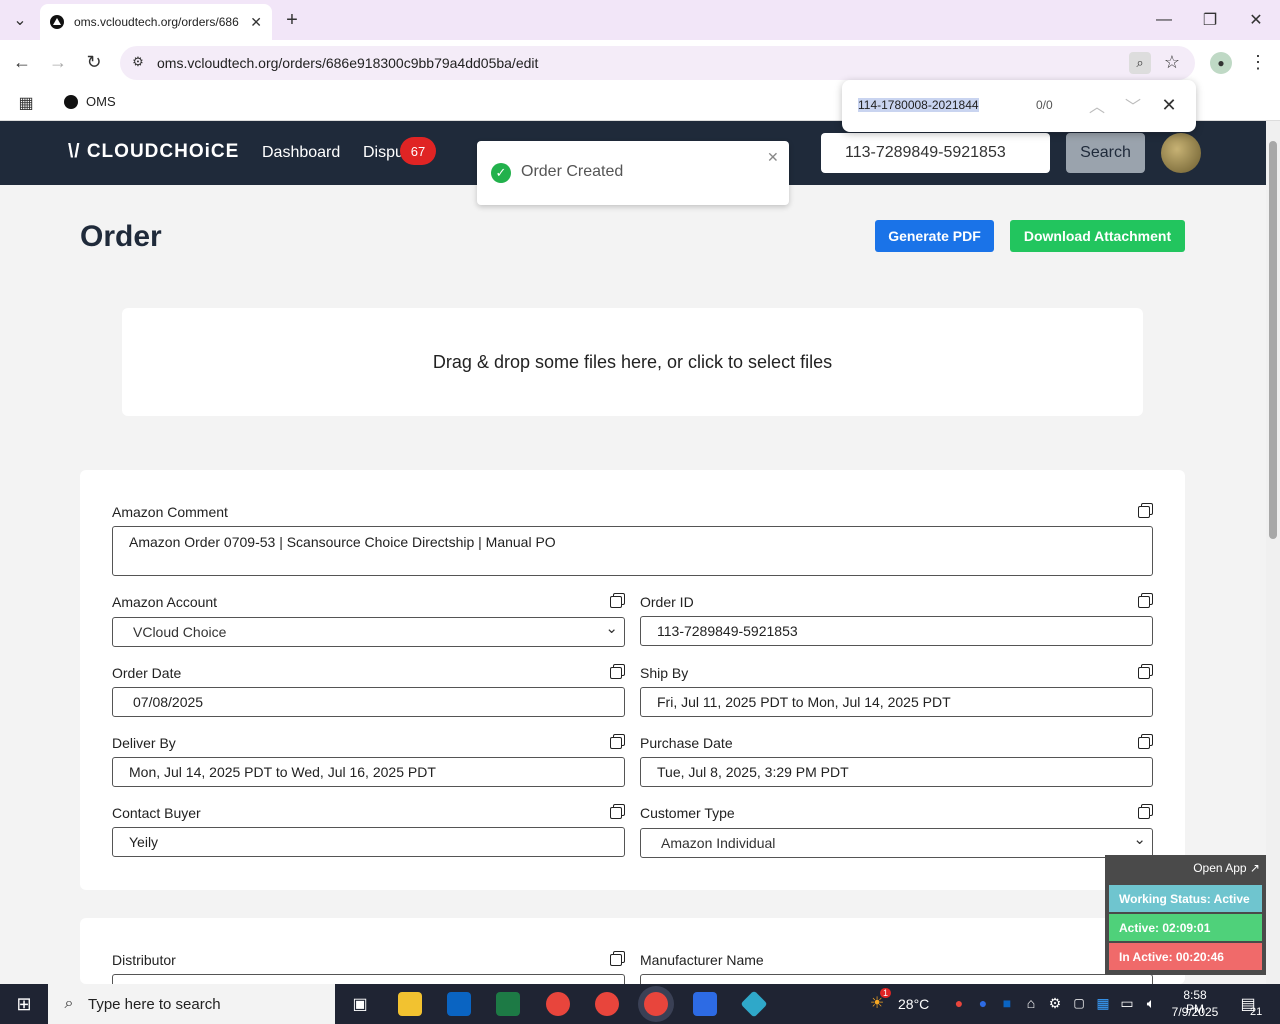 This screenshot has width=1280, height=1024. What do you see at coordinates (1172, 62) in the screenshot?
I see `bookmark-star-icon: ☆` at bounding box center [1172, 62].